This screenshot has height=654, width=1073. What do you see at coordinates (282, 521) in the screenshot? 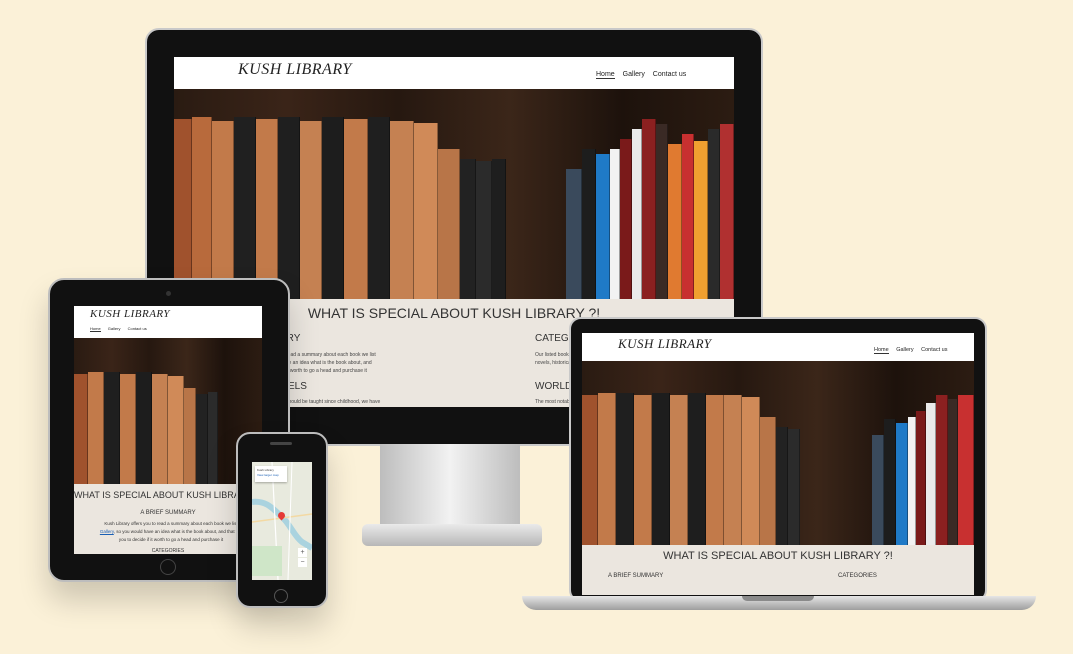
I see `phone-screen: Kush Library View larger map + −` at bounding box center [282, 521].